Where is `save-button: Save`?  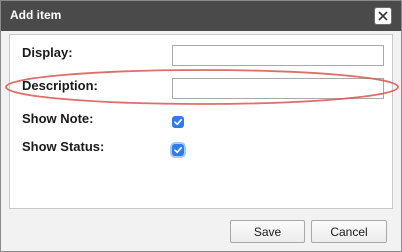 save-button: Save is located at coordinates (267, 231).